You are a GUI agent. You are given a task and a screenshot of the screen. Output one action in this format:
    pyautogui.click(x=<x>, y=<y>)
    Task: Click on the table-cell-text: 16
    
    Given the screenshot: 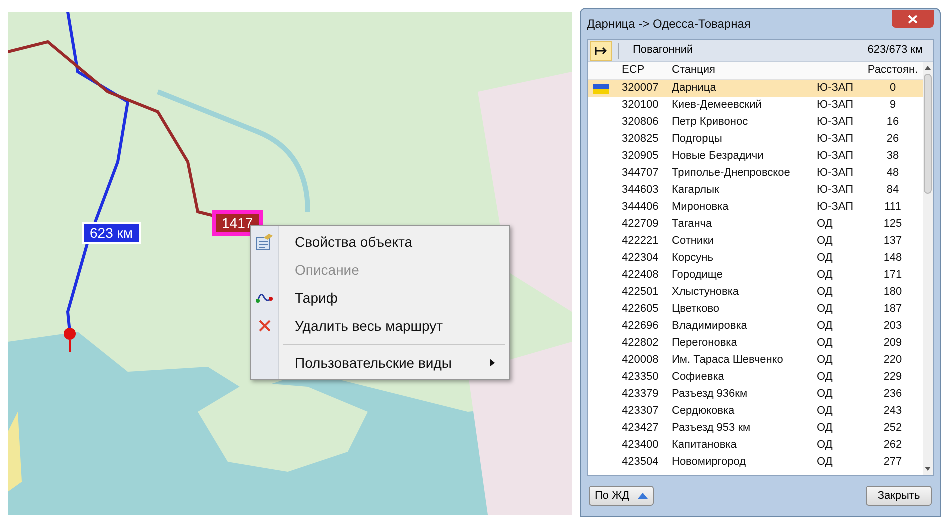 What is the action you would take?
    pyautogui.click(x=893, y=122)
    